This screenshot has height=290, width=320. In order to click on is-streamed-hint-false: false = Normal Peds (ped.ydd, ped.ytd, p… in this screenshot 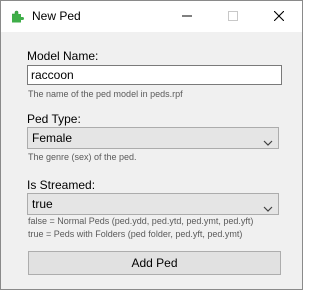, I will do `click(141, 221)`.